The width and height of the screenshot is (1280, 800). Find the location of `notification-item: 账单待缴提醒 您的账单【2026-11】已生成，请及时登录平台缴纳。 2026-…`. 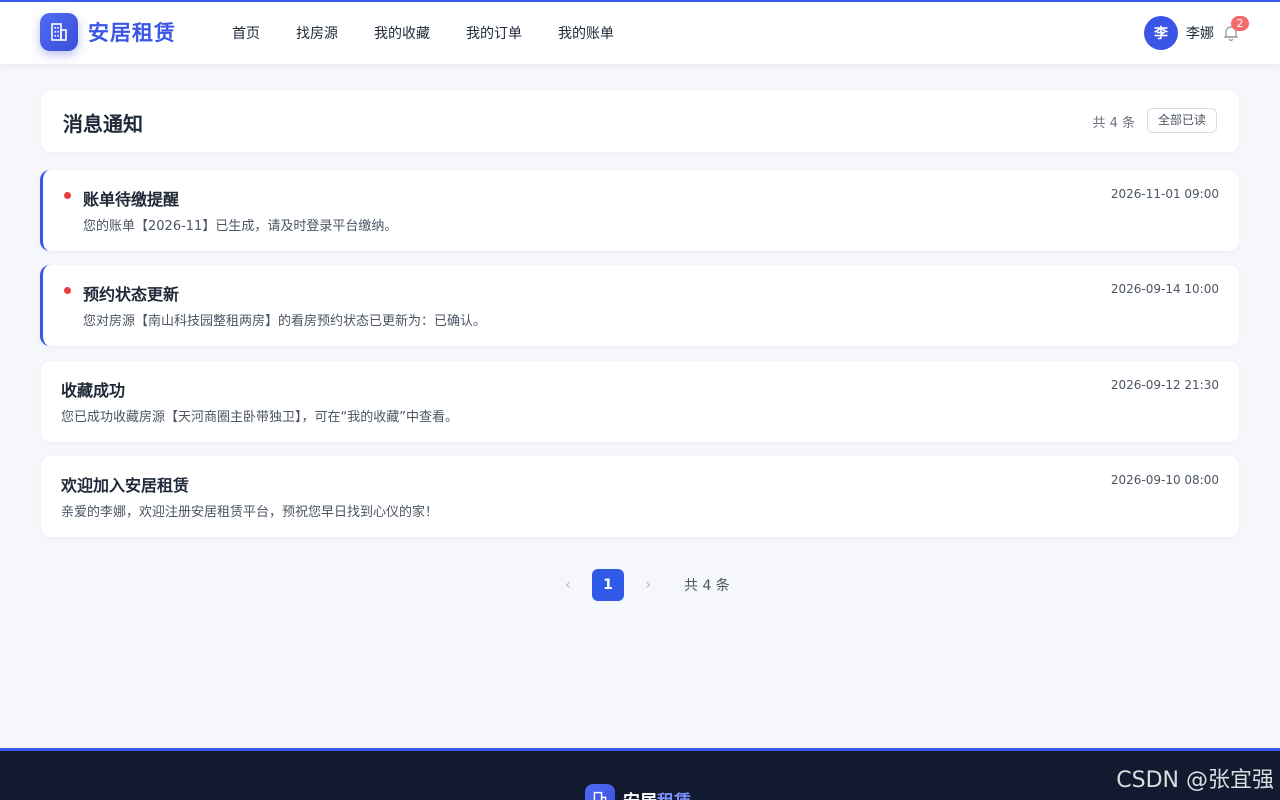

notification-item: 账单待缴提醒 您的账单【2026-11】已生成，请及时登录平台缴纳。 2026-… is located at coordinates (639, 210).